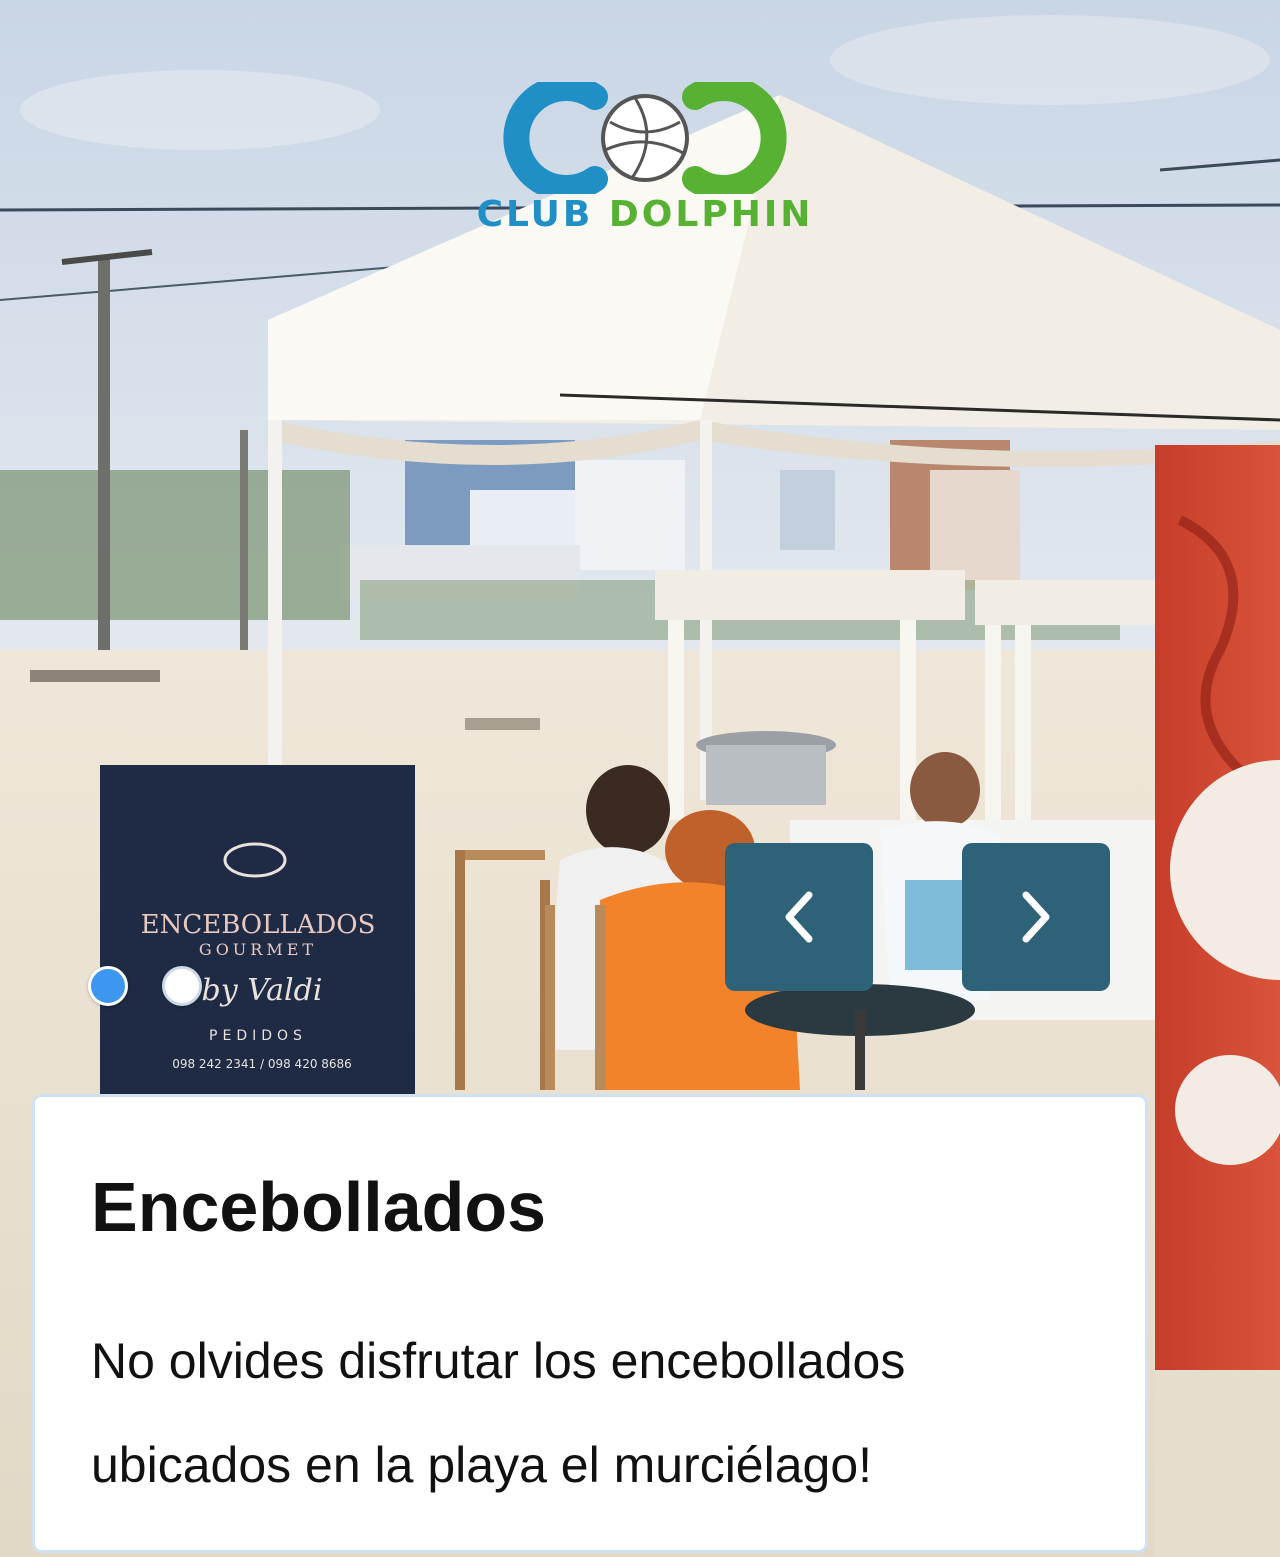 Image resolution: width=1280 pixels, height=1557 pixels. What do you see at coordinates (535, 214) in the screenshot?
I see `logo-text-club: CLUB` at bounding box center [535, 214].